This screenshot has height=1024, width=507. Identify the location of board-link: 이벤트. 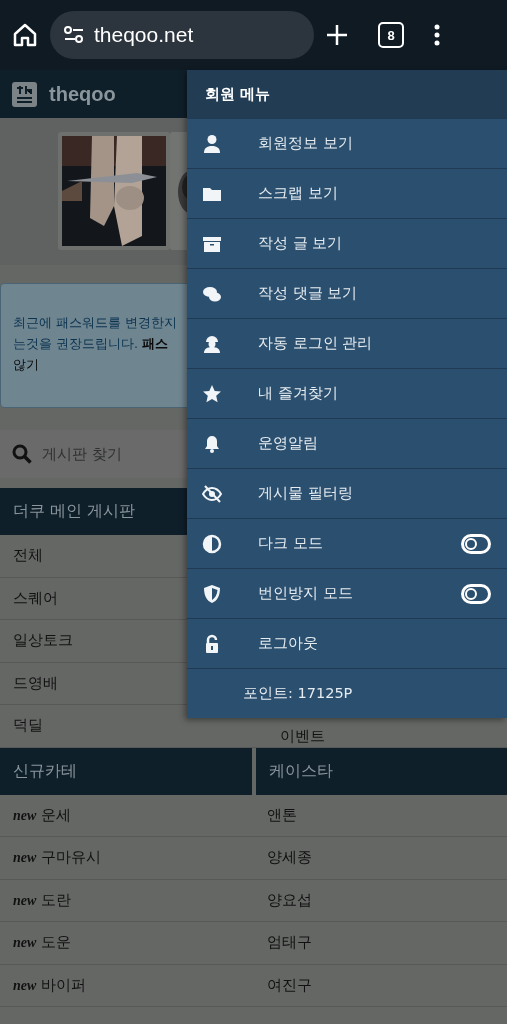
(302, 736).